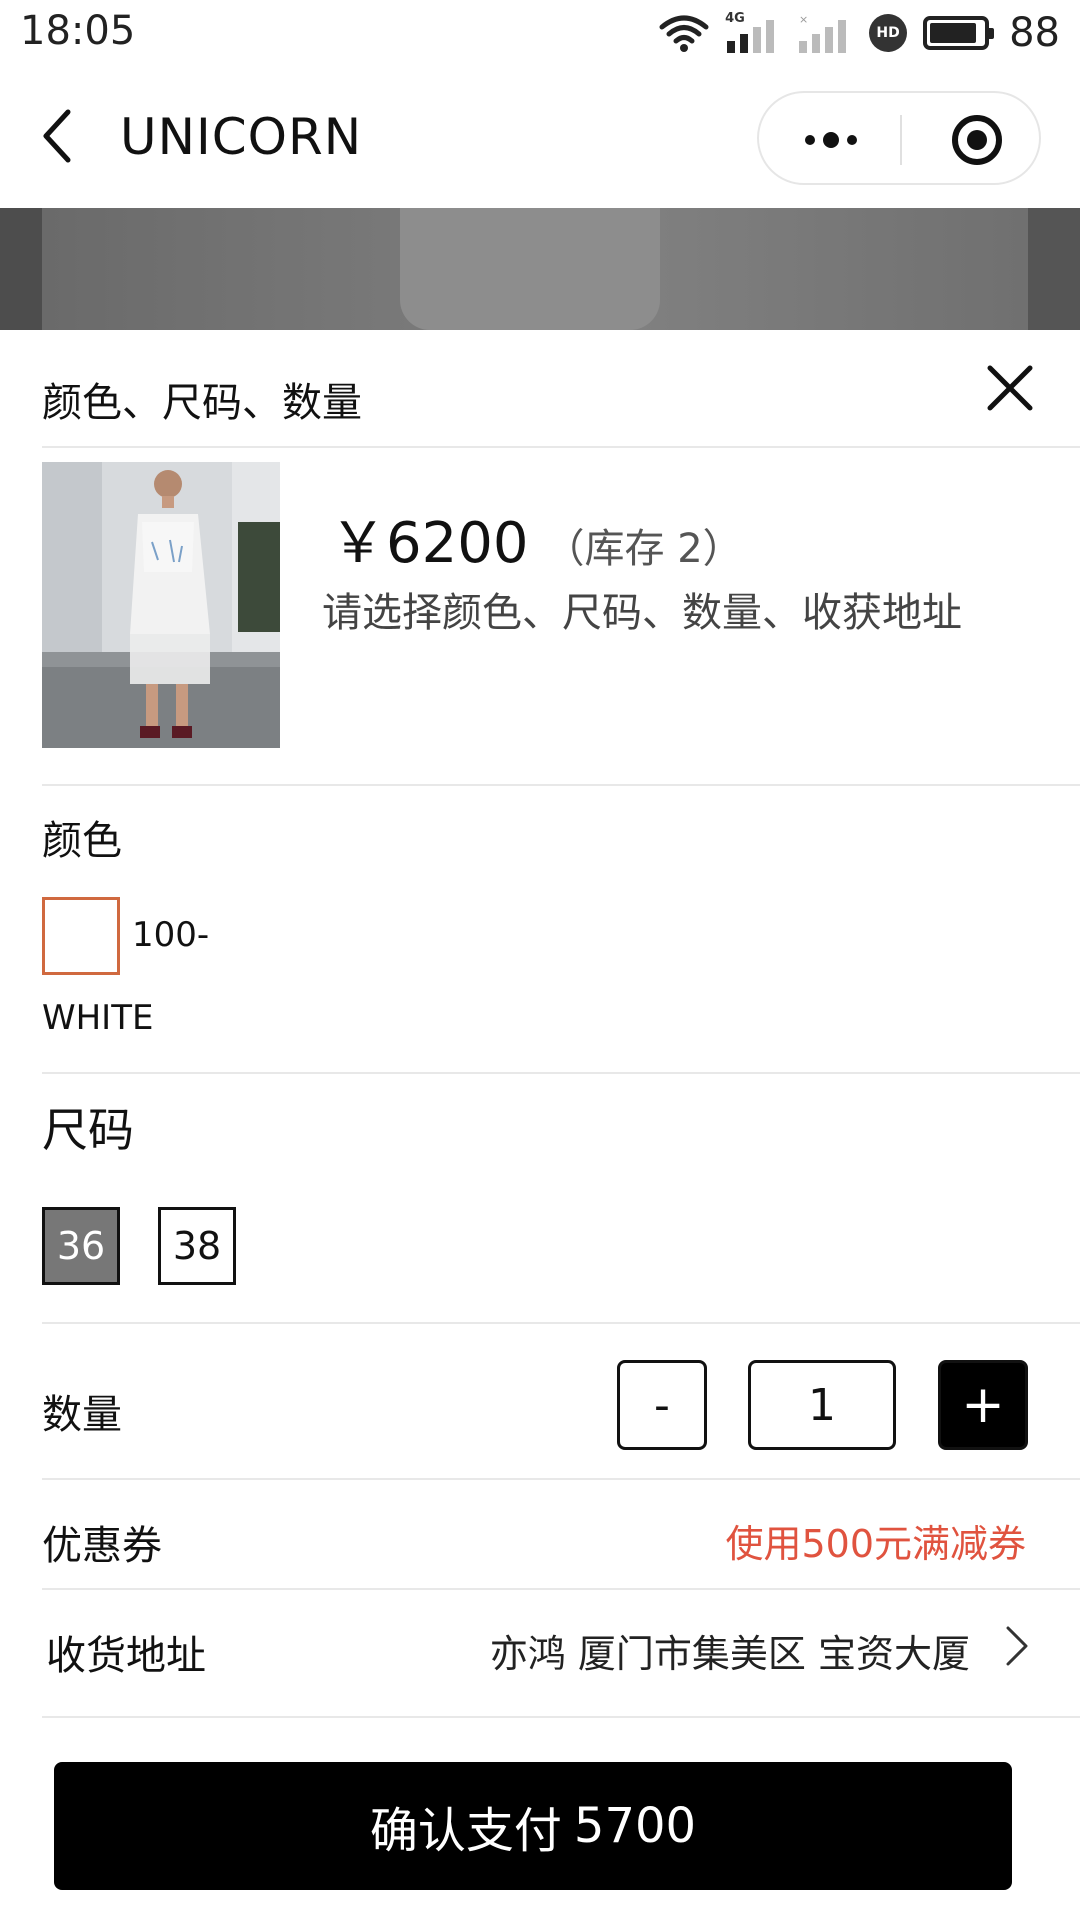 This screenshot has width=1080, height=1920. What do you see at coordinates (635, 1826) in the screenshot?
I see `pay-button-amount: 5700` at bounding box center [635, 1826].